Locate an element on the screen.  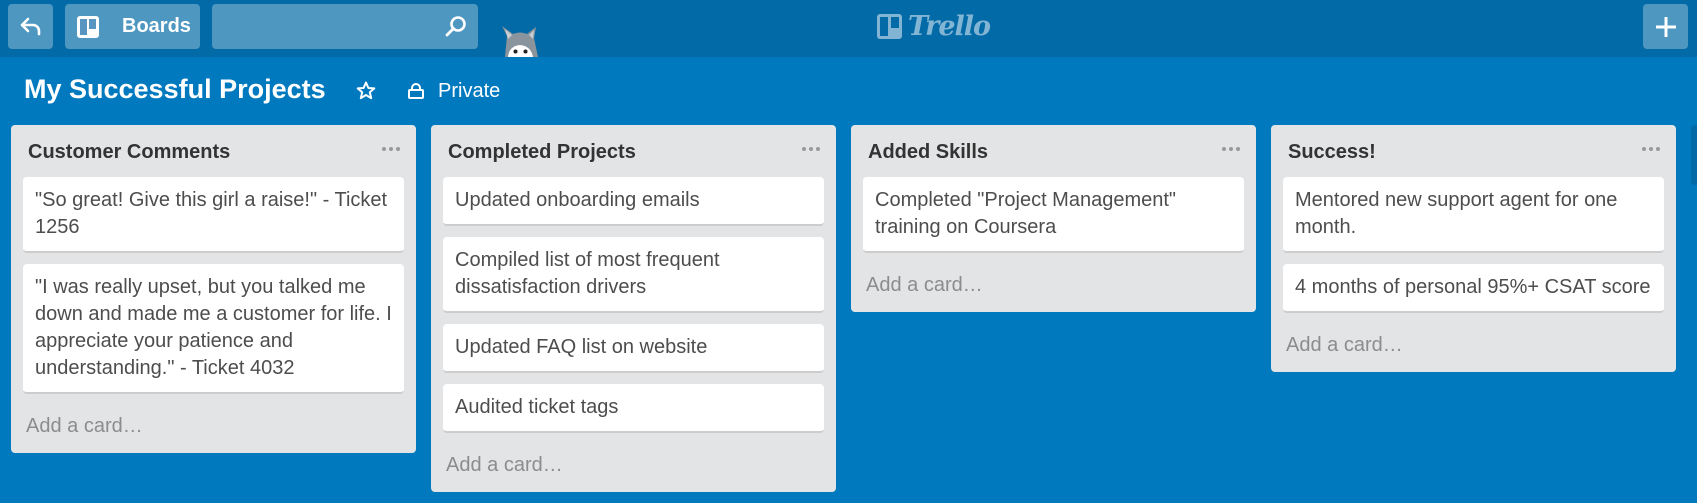
boards-label: Boards is located at coordinates (156, 26).